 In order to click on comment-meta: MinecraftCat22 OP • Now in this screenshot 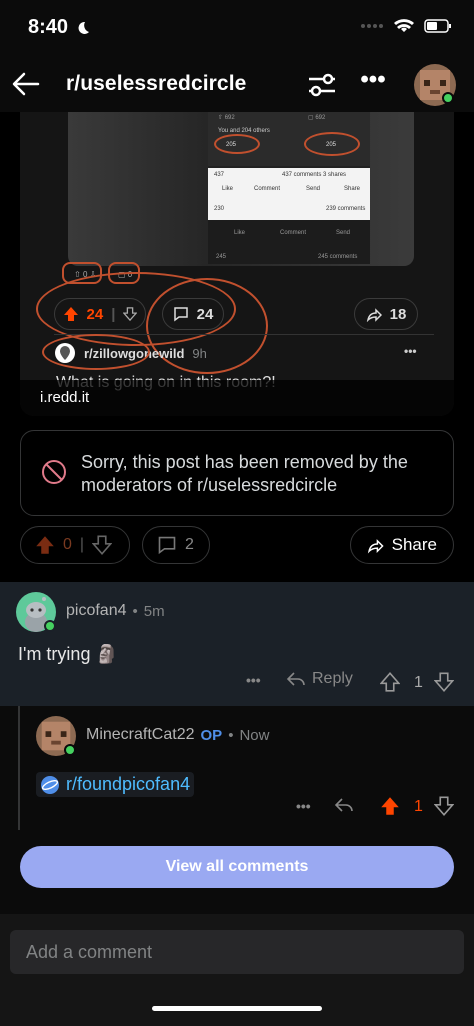, I will do `click(178, 735)`.